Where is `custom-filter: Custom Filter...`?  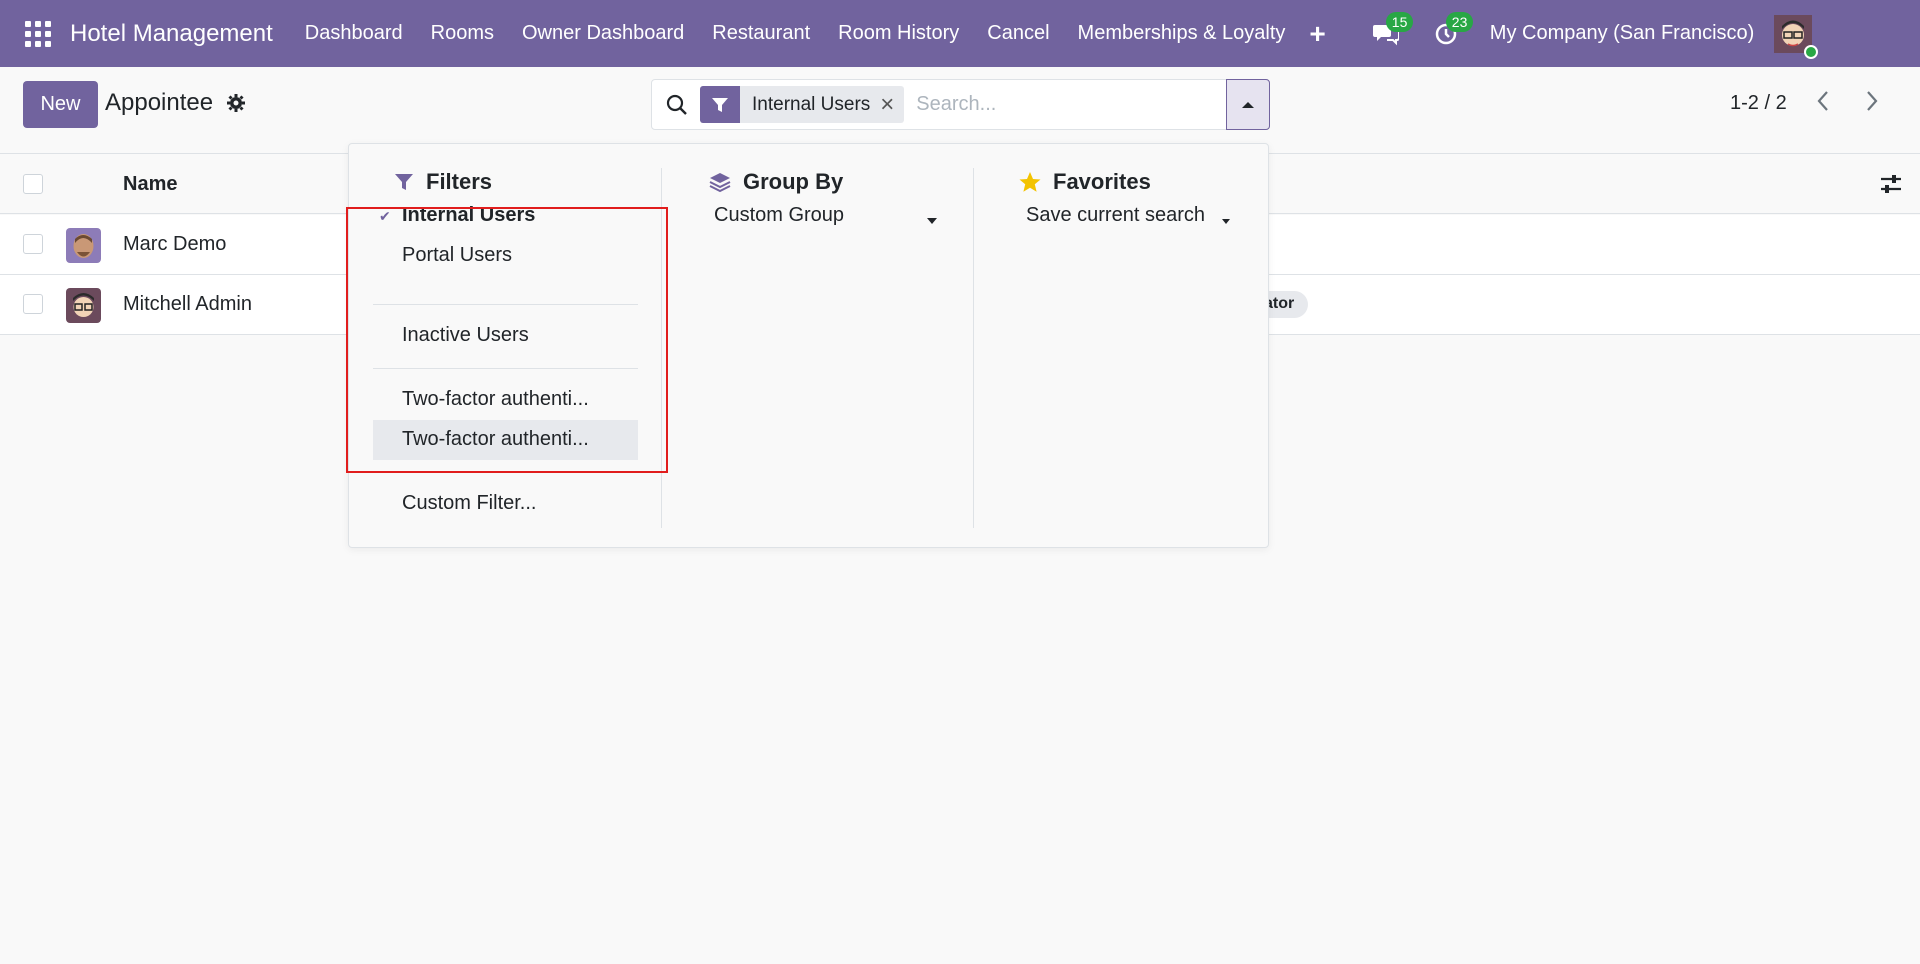 custom-filter: Custom Filter... is located at coordinates (469, 503).